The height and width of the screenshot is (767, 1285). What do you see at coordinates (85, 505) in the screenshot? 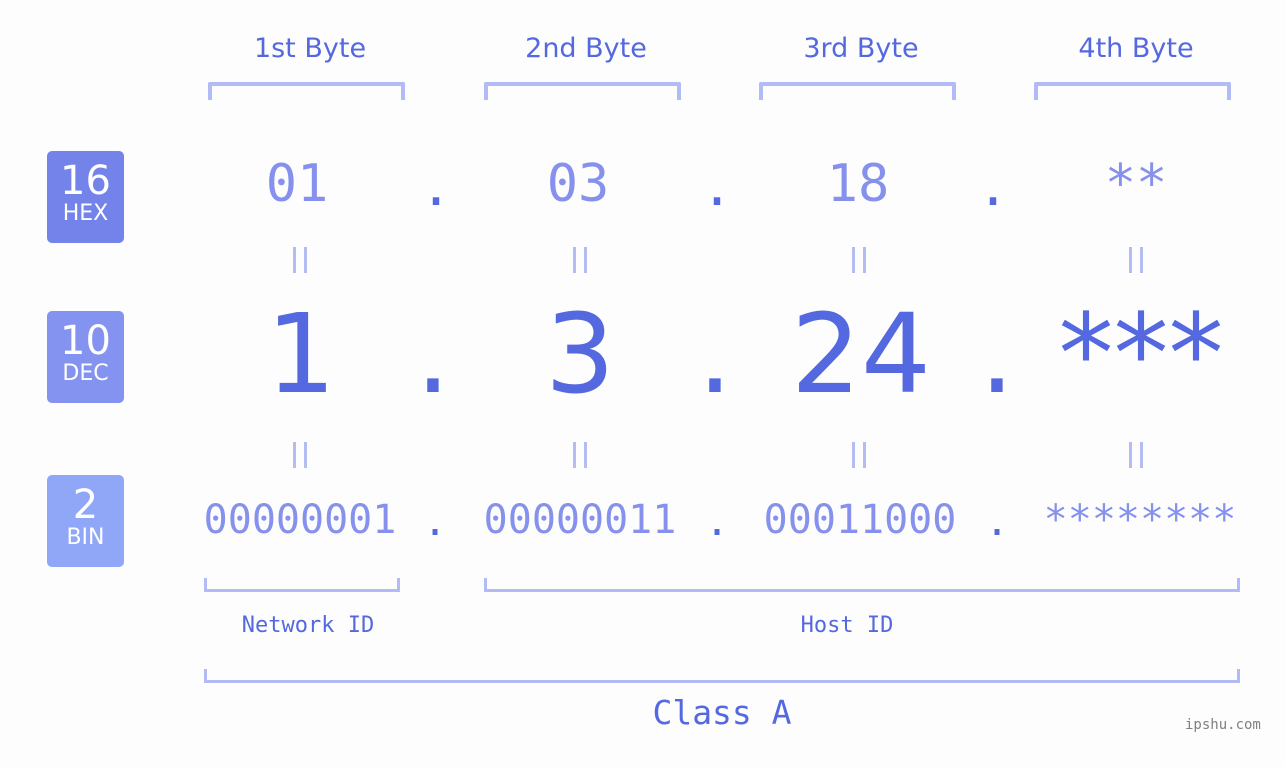
I see `bin-badge-number: 2` at bounding box center [85, 505].